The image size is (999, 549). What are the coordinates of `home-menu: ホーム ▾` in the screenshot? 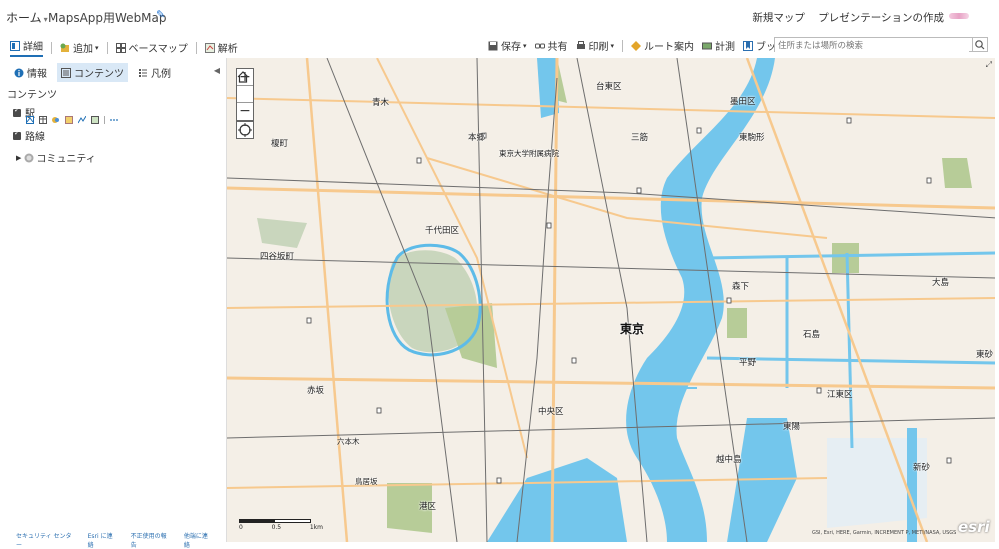 It's located at (27, 17).